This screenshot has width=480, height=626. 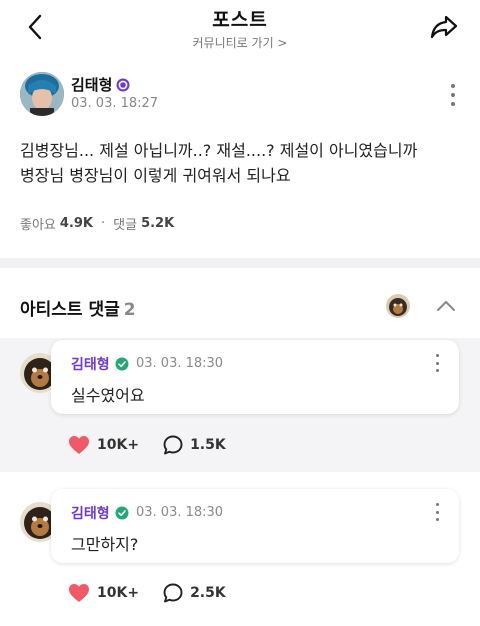 I want to click on comment-text: 그만하지?, so click(x=105, y=544).